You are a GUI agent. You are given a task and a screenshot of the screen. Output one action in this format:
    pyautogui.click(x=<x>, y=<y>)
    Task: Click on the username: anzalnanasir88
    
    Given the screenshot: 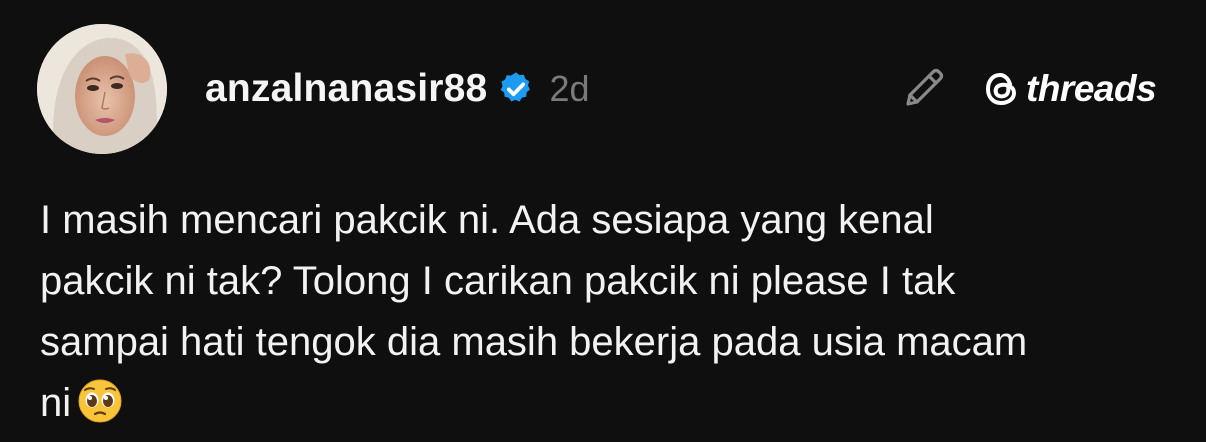 What is the action you would take?
    pyautogui.click(x=346, y=89)
    